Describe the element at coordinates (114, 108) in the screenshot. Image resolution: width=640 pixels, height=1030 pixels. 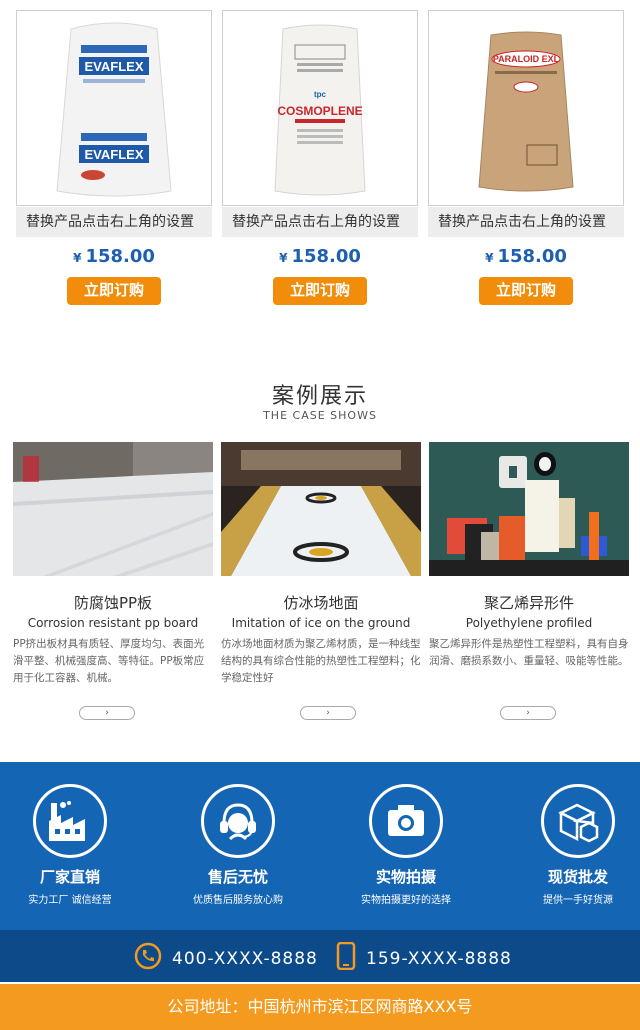
I see `product-image: EVAFLEX EVAFLEX` at that location.